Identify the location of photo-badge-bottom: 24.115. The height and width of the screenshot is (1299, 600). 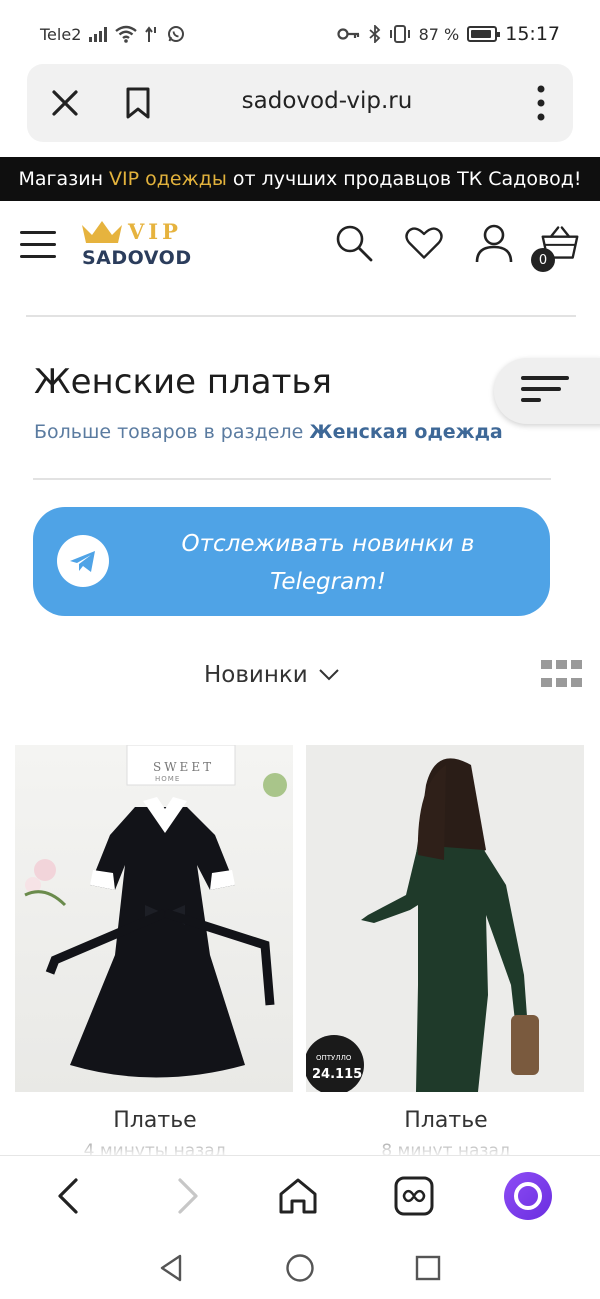
(337, 1074).